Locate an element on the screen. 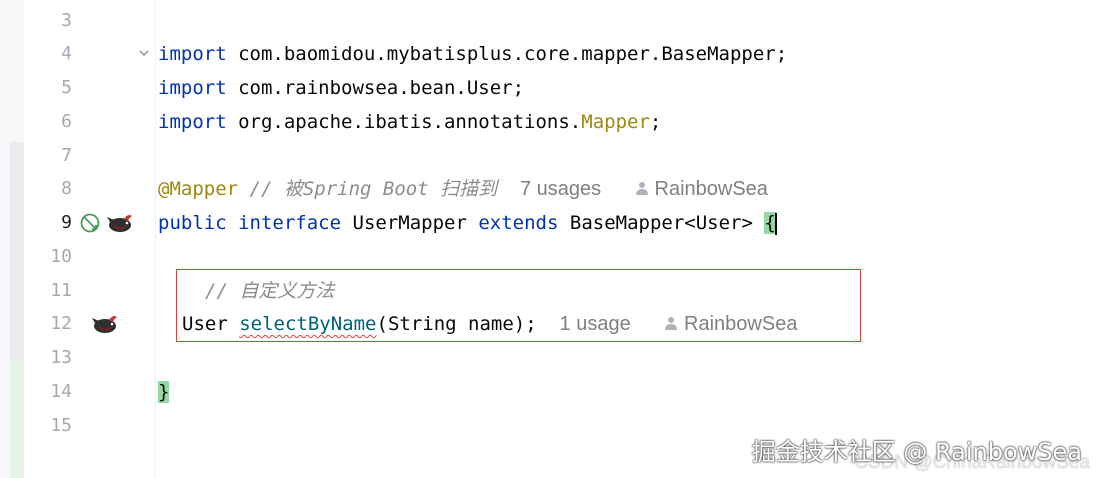  code-line-13: 13 is located at coordinates (548, 358).